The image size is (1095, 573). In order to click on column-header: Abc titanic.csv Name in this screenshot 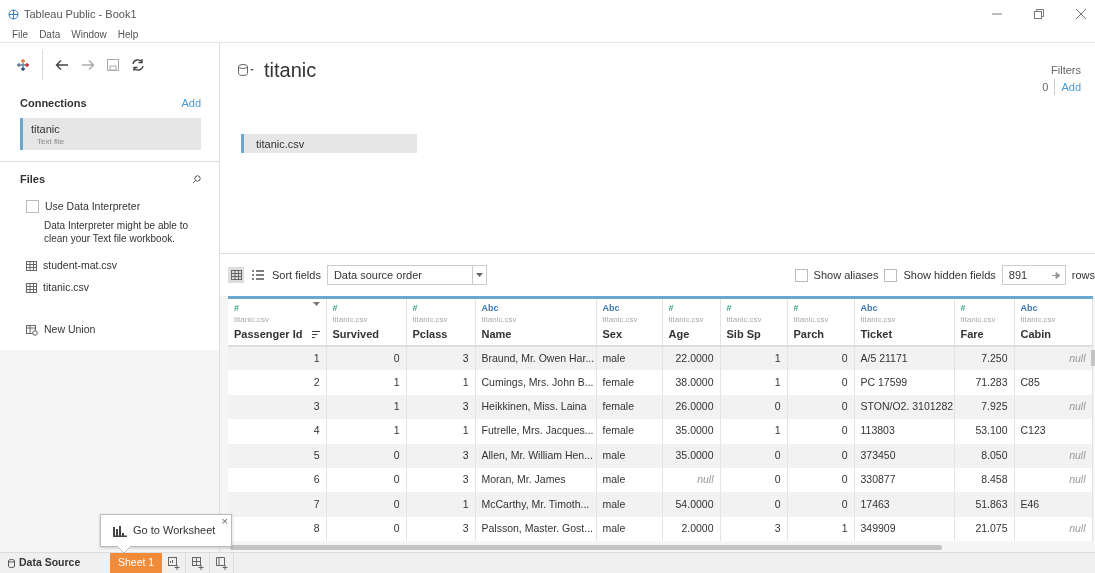, I will do `click(535, 321)`.